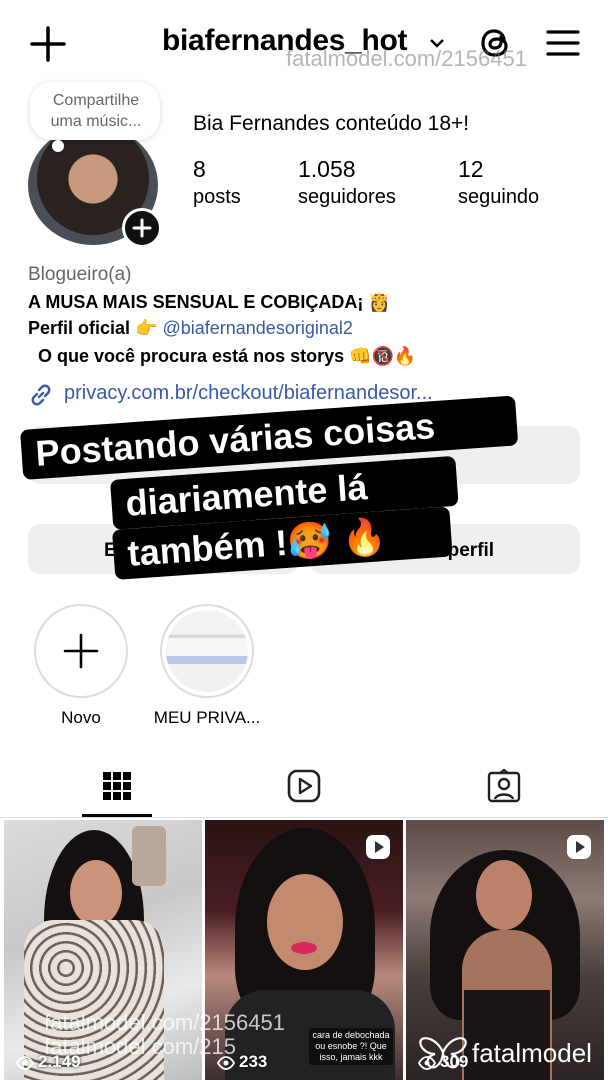 The image size is (608, 1080). What do you see at coordinates (504, 786) in the screenshot?
I see `tagged-icon` at bounding box center [504, 786].